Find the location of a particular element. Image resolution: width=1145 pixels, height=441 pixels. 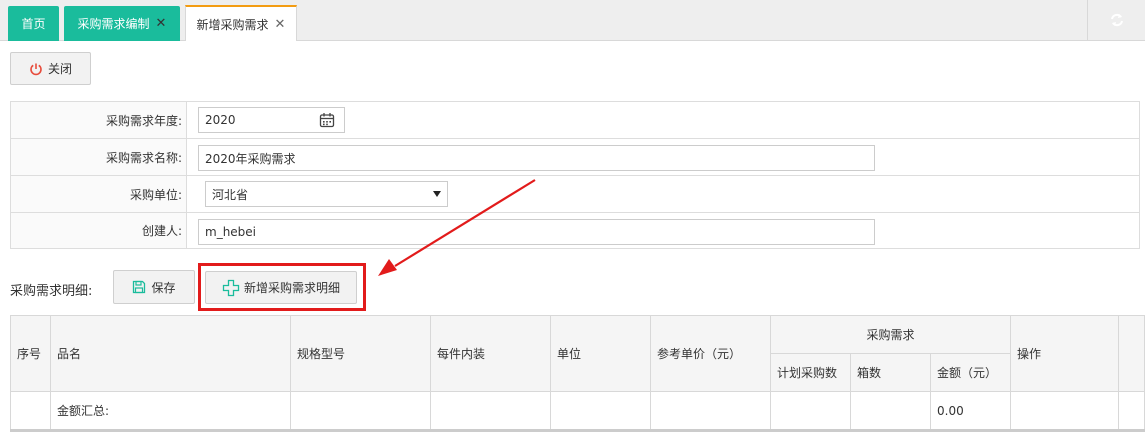

summary-label: 金额汇总: is located at coordinates (170, 410).